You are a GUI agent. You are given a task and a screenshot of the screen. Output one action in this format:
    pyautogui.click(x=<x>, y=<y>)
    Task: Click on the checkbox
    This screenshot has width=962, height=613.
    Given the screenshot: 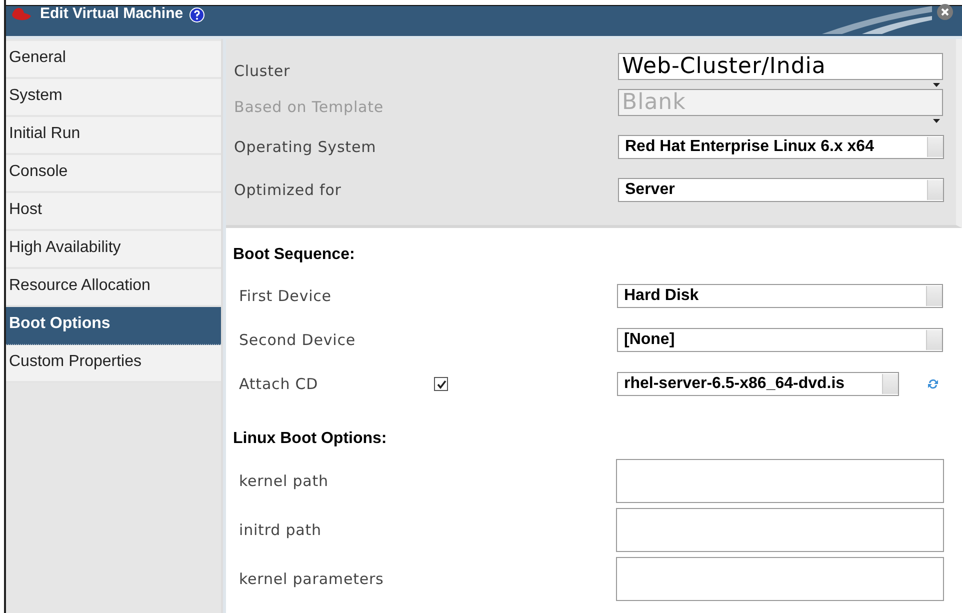 What is the action you would take?
    pyautogui.click(x=441, y=384)
    